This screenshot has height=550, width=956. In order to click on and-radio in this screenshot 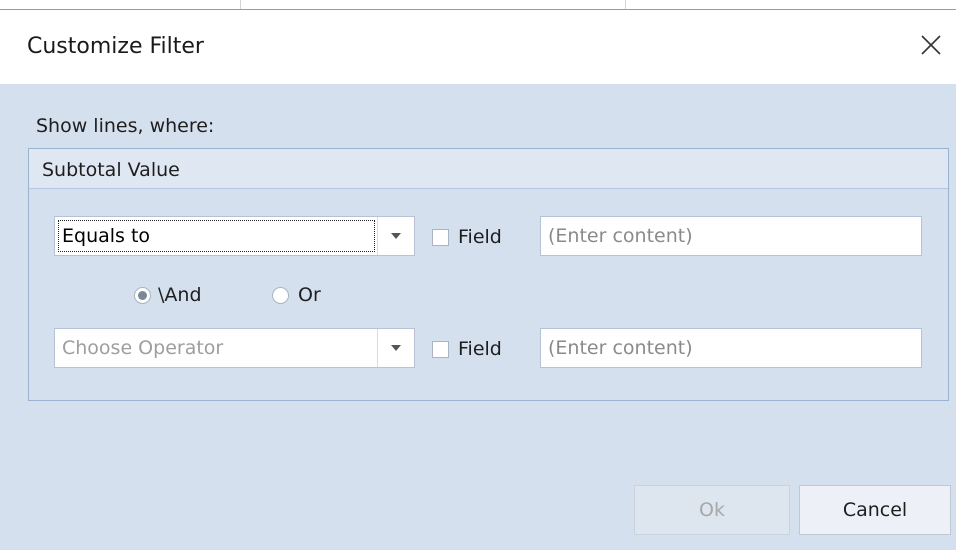, I will do `click(142, 295)`.